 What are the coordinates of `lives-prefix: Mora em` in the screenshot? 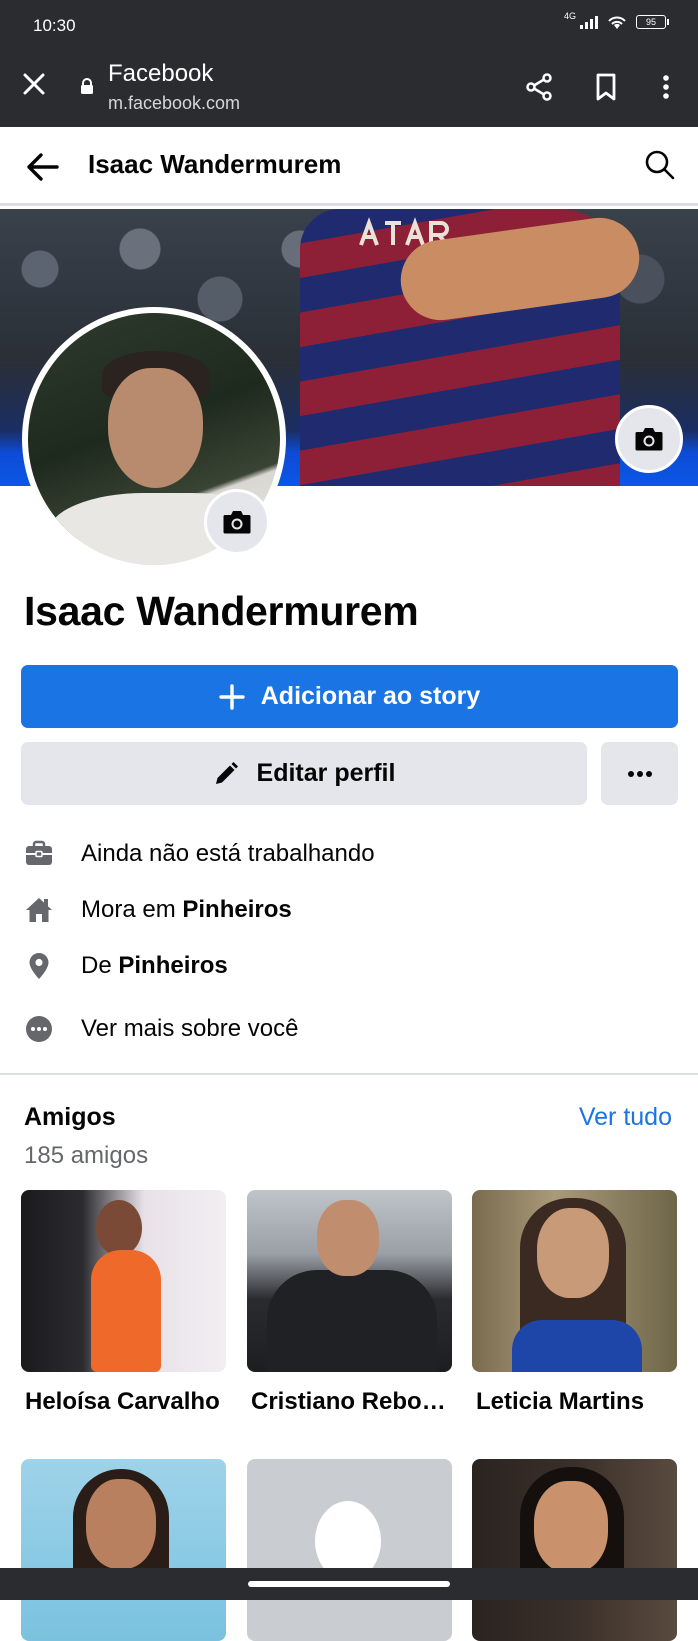 It's located at (132, 909).